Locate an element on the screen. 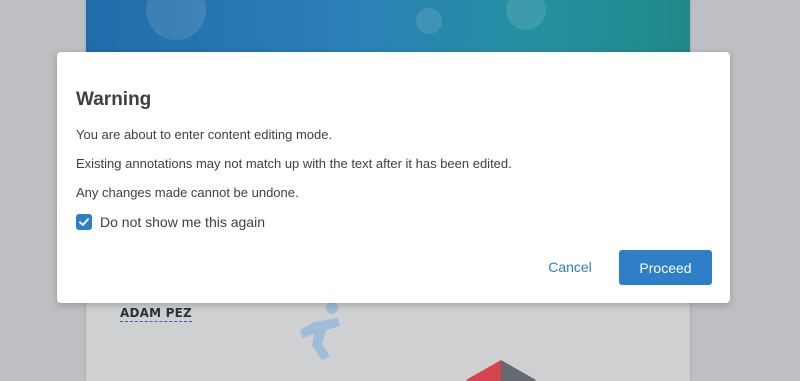 This screenshot has width=800, height=381. dont-show-again-checkbox-row: Do not show me this again is located at coordinates (170, 222).